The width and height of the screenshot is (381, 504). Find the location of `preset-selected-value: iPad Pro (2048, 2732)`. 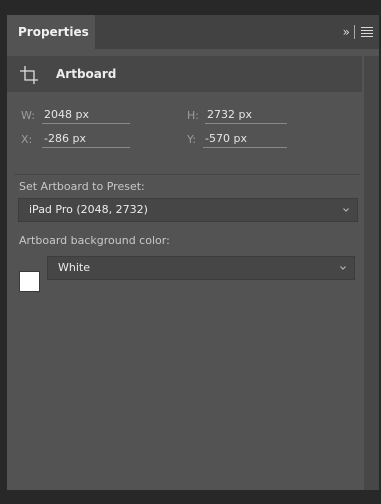

preset-selected-value: iPad Pro (2048, 2732) is located at coordinates (88, 209).